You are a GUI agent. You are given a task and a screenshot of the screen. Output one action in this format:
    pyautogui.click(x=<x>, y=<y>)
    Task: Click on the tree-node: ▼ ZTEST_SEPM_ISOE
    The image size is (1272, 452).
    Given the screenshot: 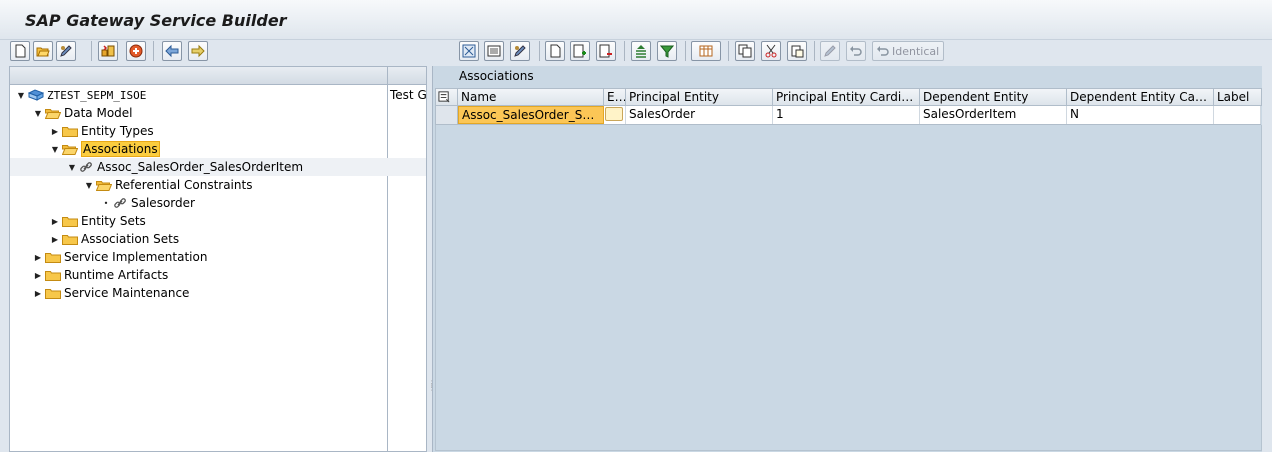 What is the action you would take?
    pyautogui.click(x=218, y=95)
    